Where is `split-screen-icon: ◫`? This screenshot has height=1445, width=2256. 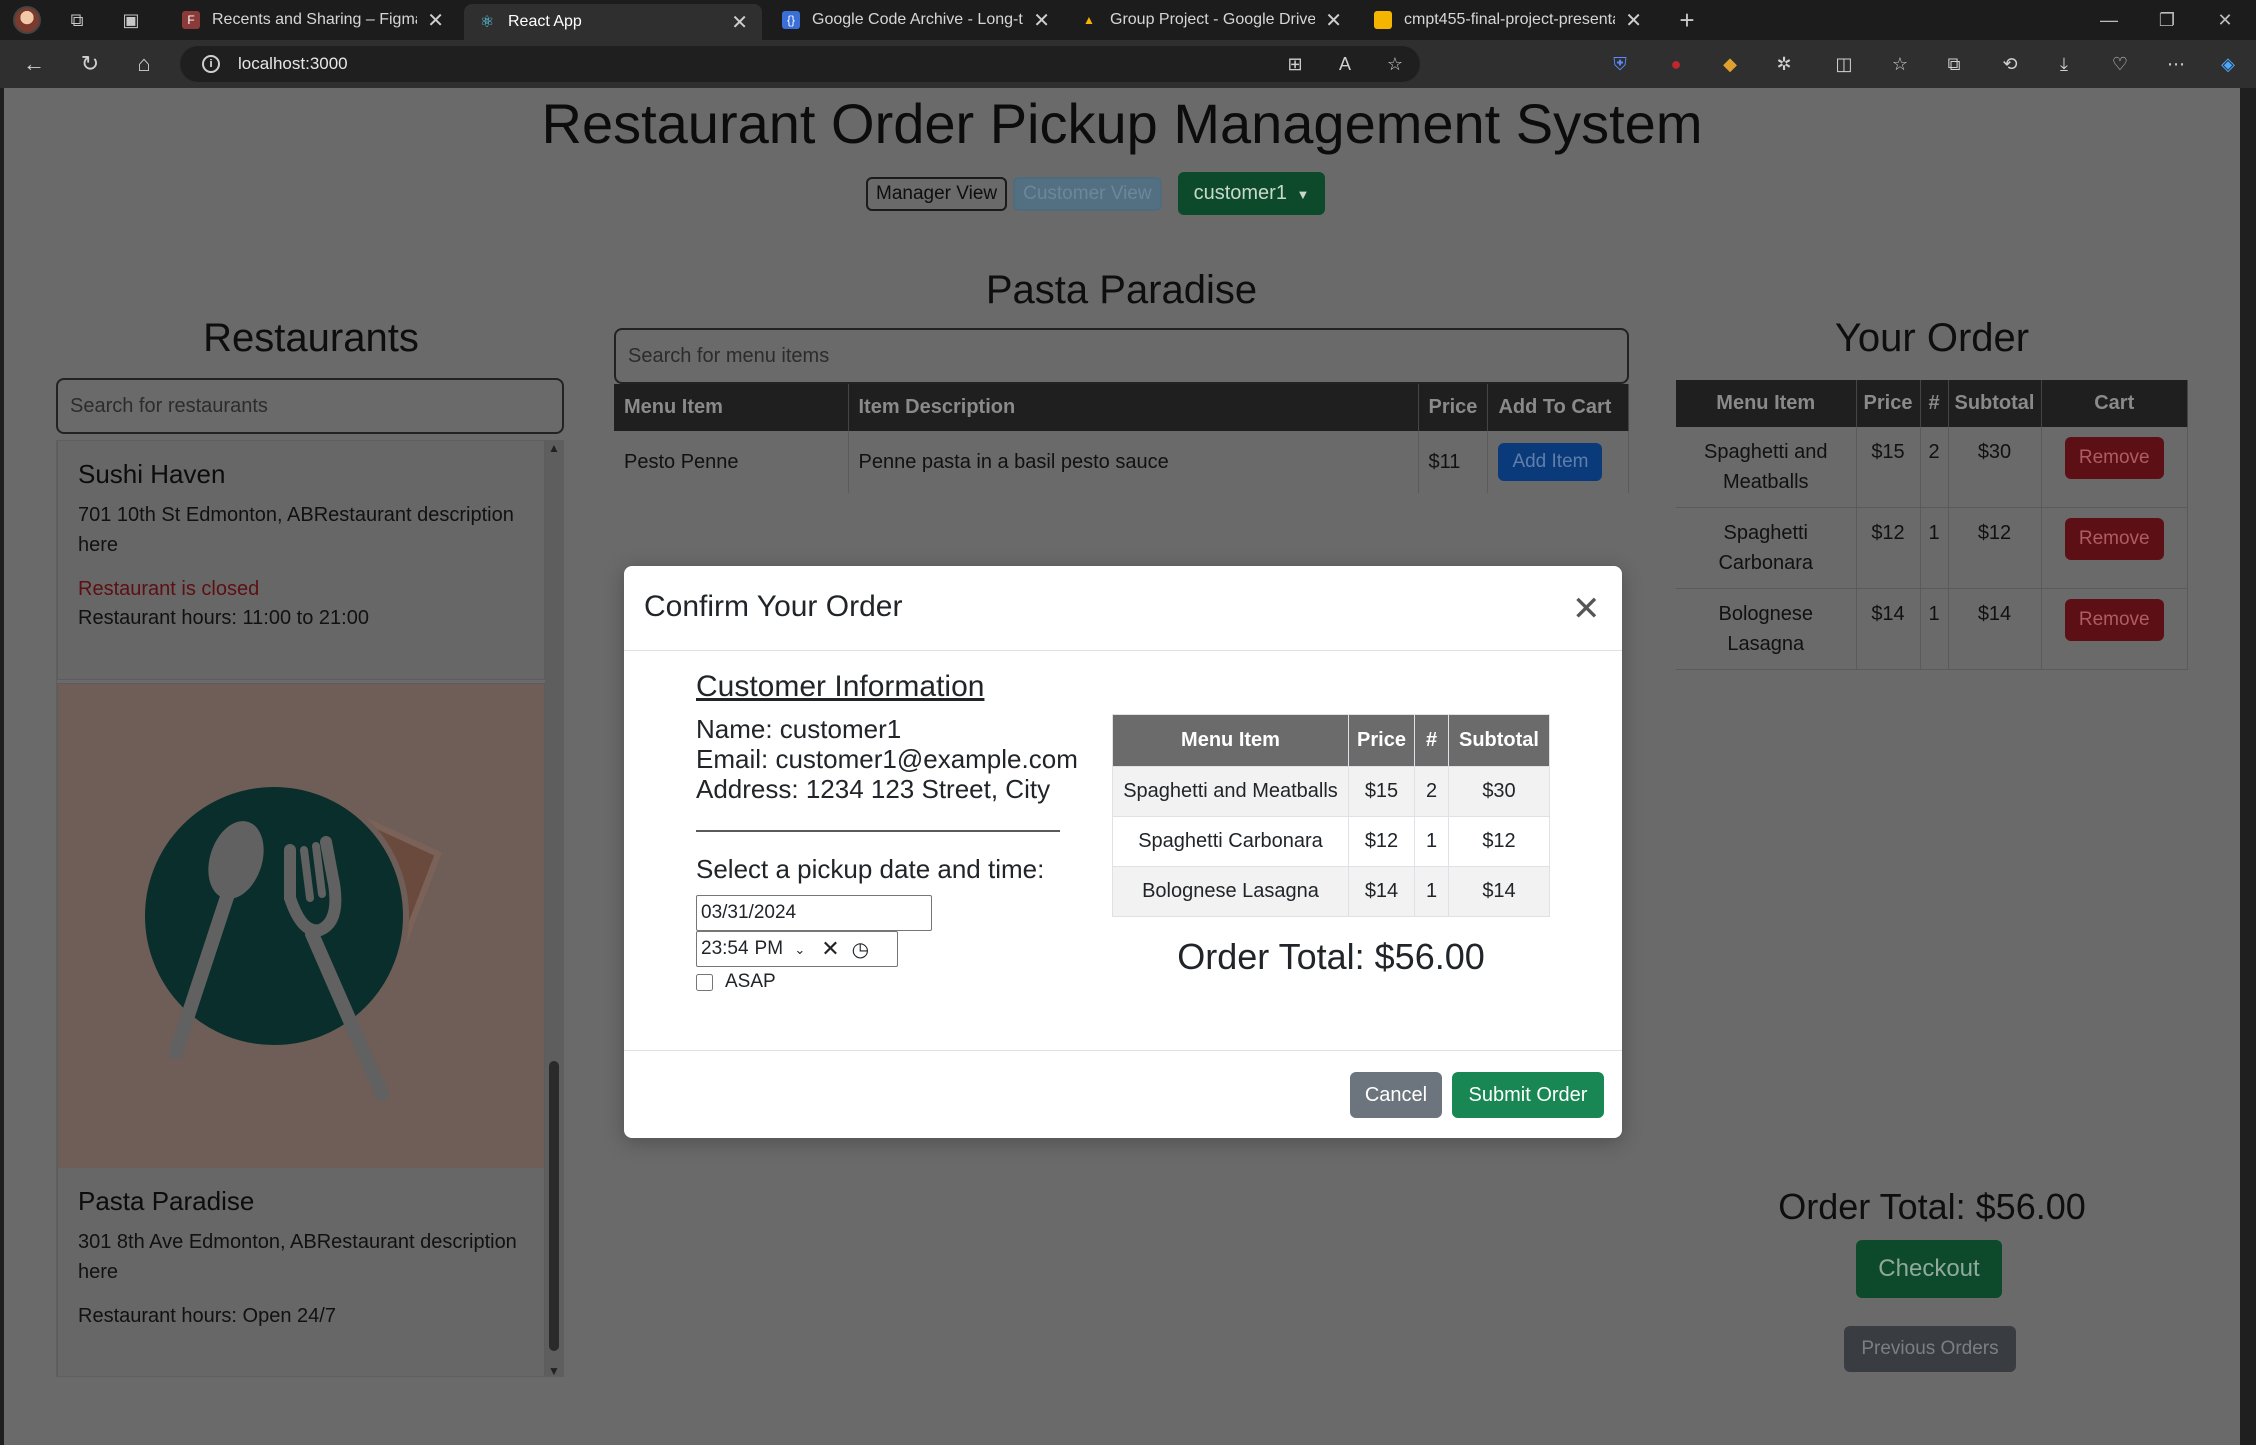
split-screen-icon: ◫ is located at coordinates (1844, 64).